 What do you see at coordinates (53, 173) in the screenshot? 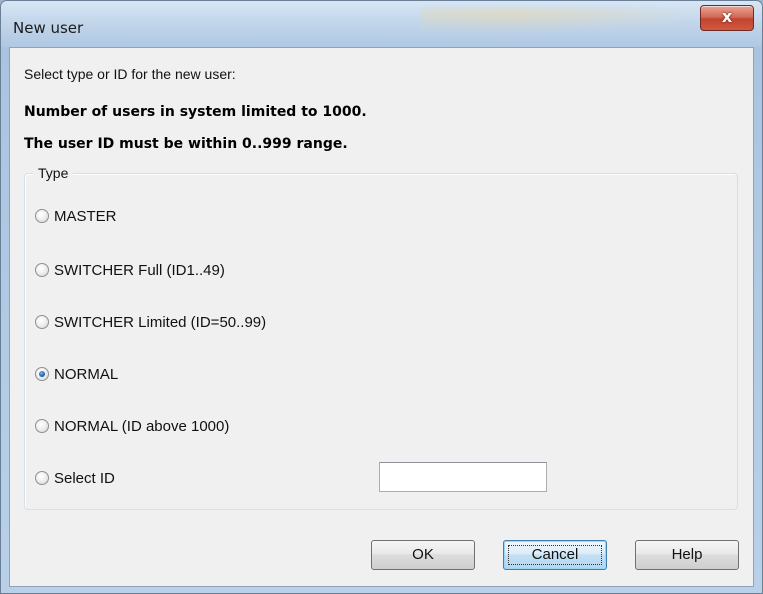
I see `type-group-label: Type` at bounding box center [53, 173].